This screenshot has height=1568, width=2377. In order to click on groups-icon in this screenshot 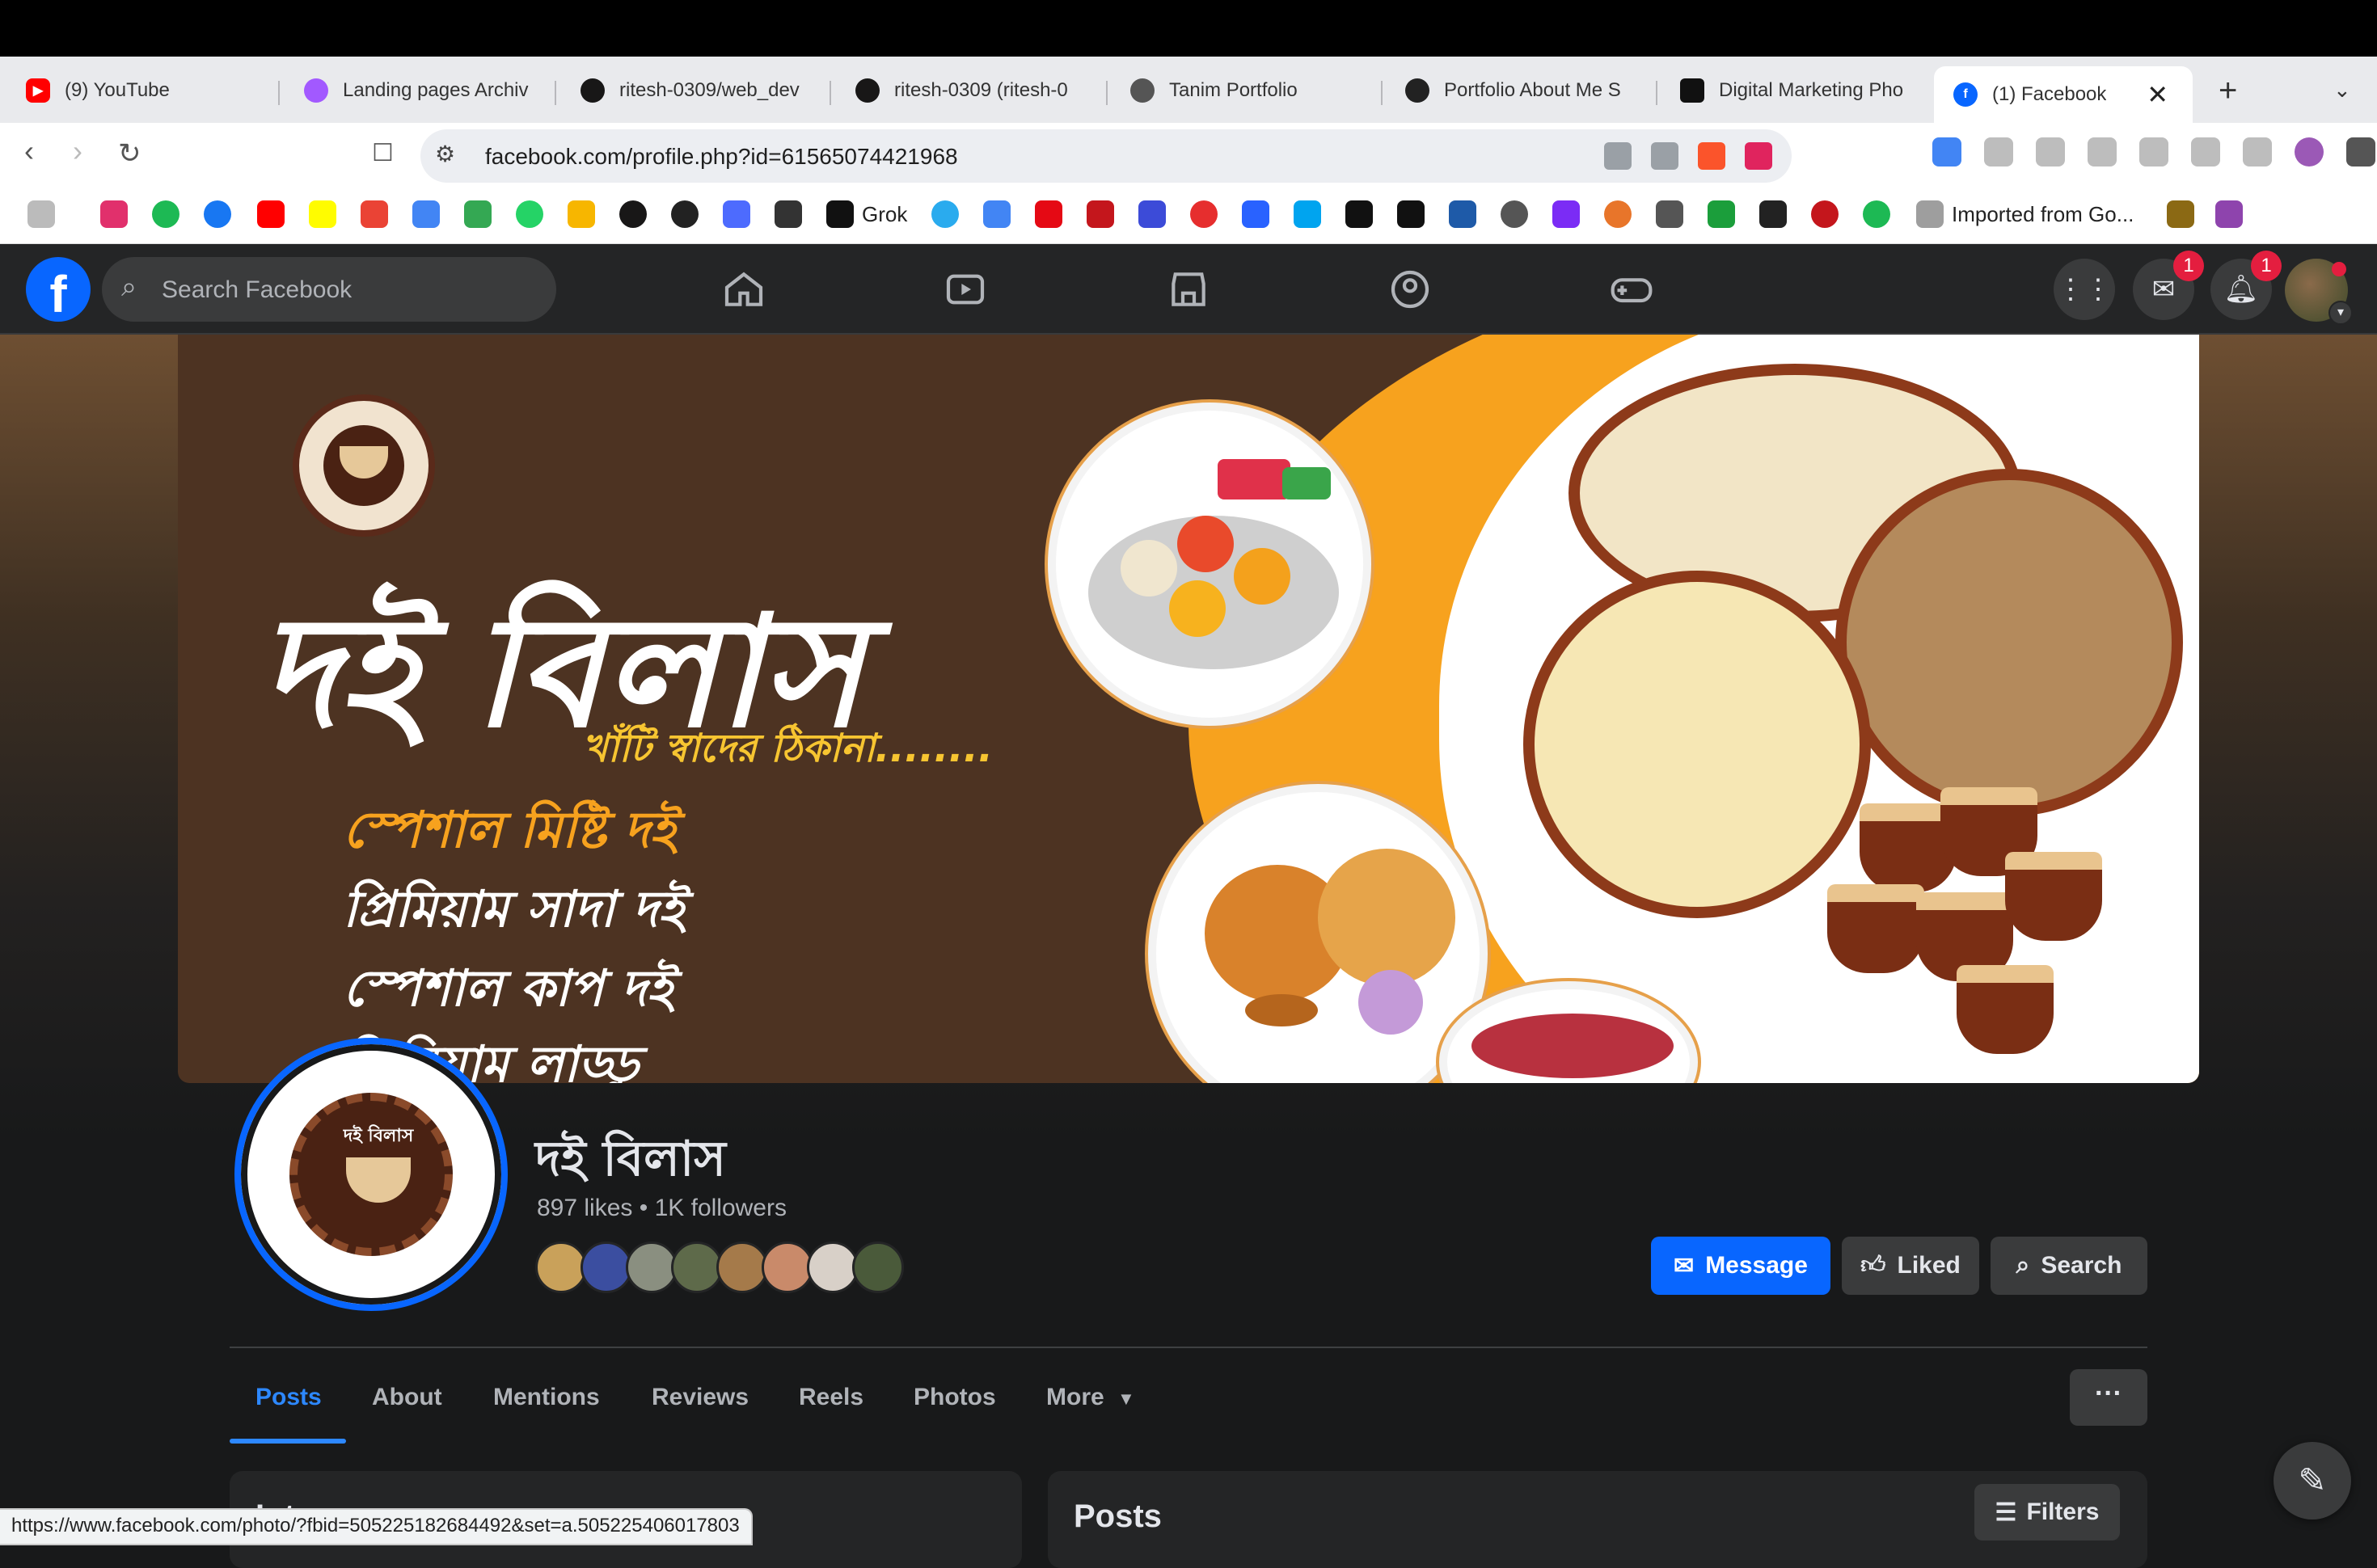, I will do `click(1410, 289)`.